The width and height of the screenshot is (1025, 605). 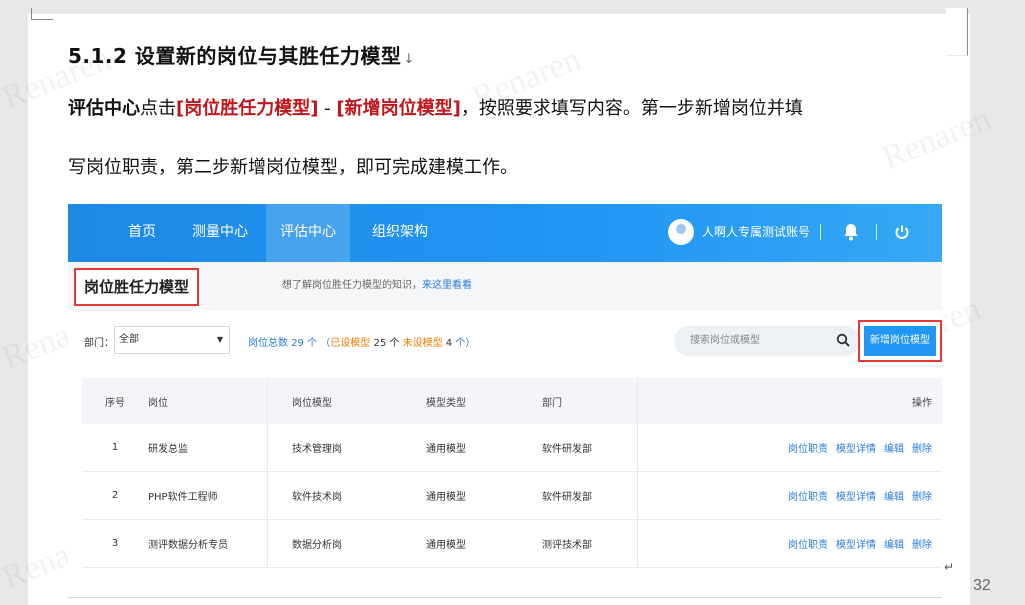 What do you see at coordinates (512, 401) in the screenshot?
I see `table-header: 序号 岗位 岗位模型 模型类型 部门 操作` at bounding box center [512, 401].